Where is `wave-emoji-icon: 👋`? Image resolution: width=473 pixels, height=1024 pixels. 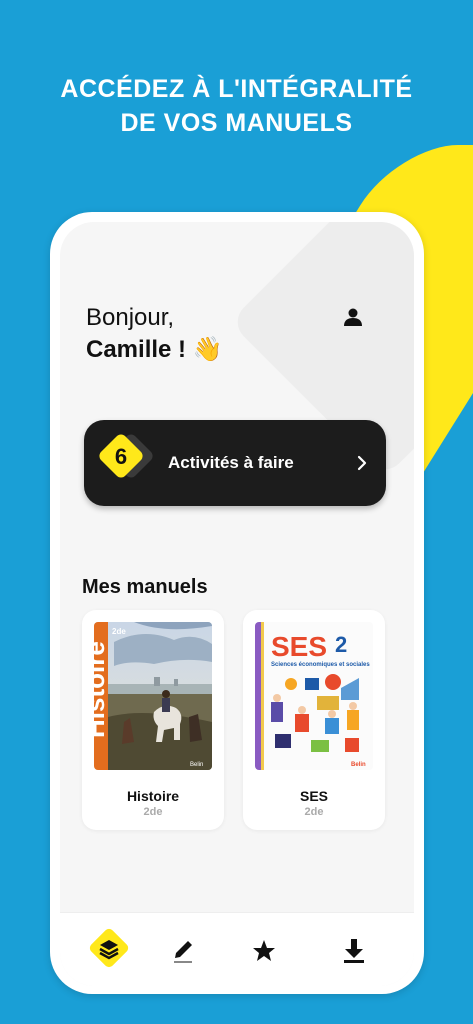 wave-emoji-icon: 👋 is located at coordinates (207, 349).